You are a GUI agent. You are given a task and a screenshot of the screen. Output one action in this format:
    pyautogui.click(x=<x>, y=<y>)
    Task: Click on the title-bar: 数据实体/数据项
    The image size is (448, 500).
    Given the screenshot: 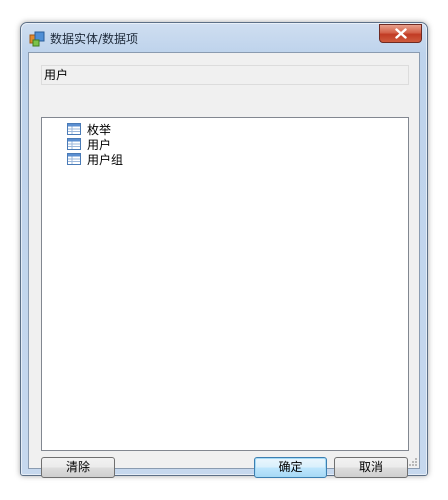 What is the action you would take?
    pyautogui.click(x=224, y=37)
    